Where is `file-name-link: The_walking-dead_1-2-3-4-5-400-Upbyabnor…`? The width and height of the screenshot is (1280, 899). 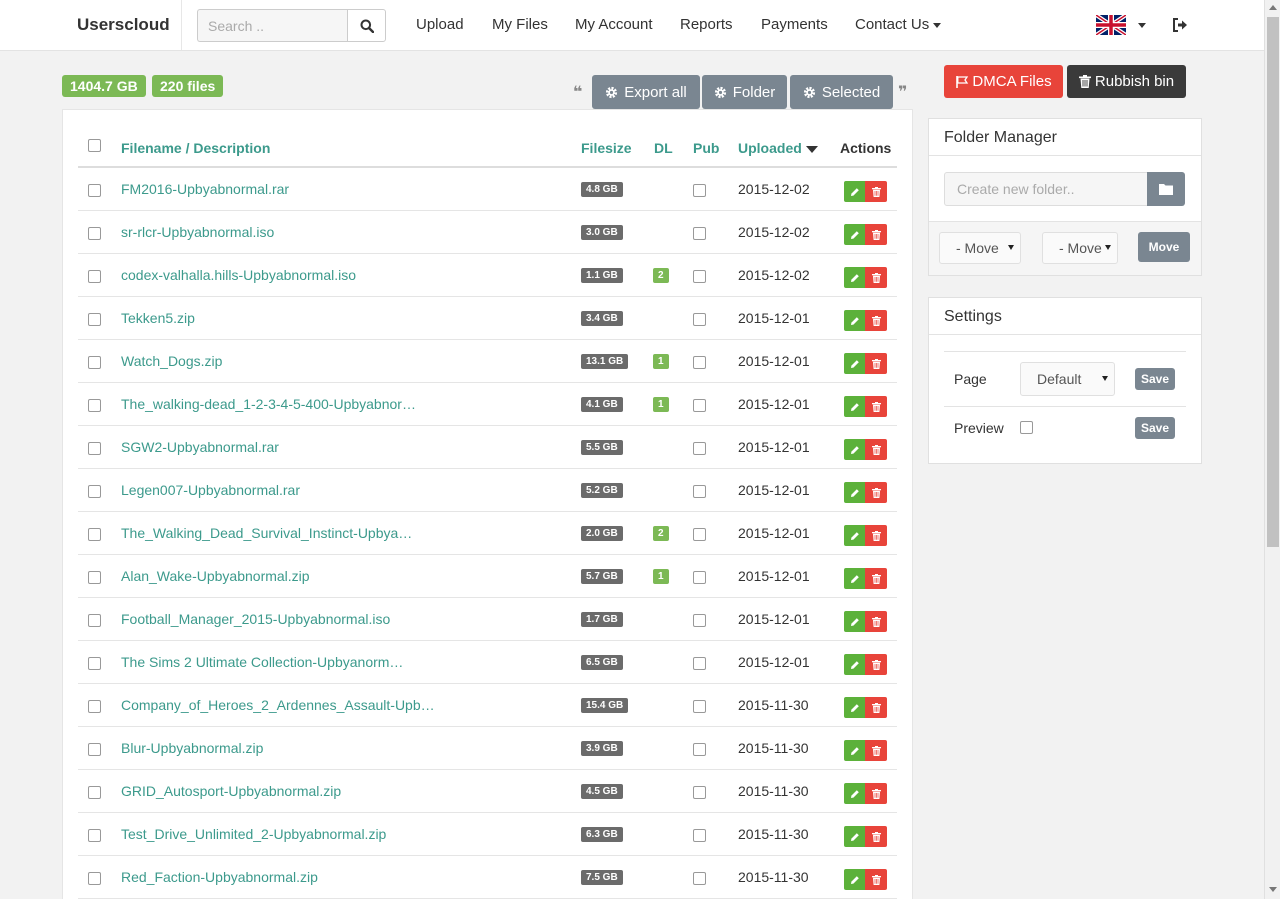 file-name-link: The_walking-dead_1-2-3-4-5-400-Upbyabnor… is located at coordinates (268, 404).